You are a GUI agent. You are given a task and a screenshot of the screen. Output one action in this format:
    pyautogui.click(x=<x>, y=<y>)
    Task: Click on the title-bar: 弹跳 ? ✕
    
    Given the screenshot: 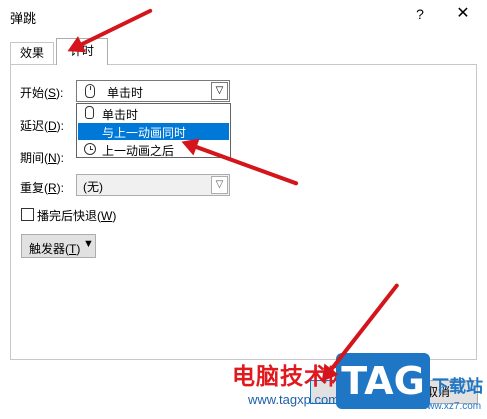 What is the action you would take?
    pyautogui.click(x=243, y=15)
    